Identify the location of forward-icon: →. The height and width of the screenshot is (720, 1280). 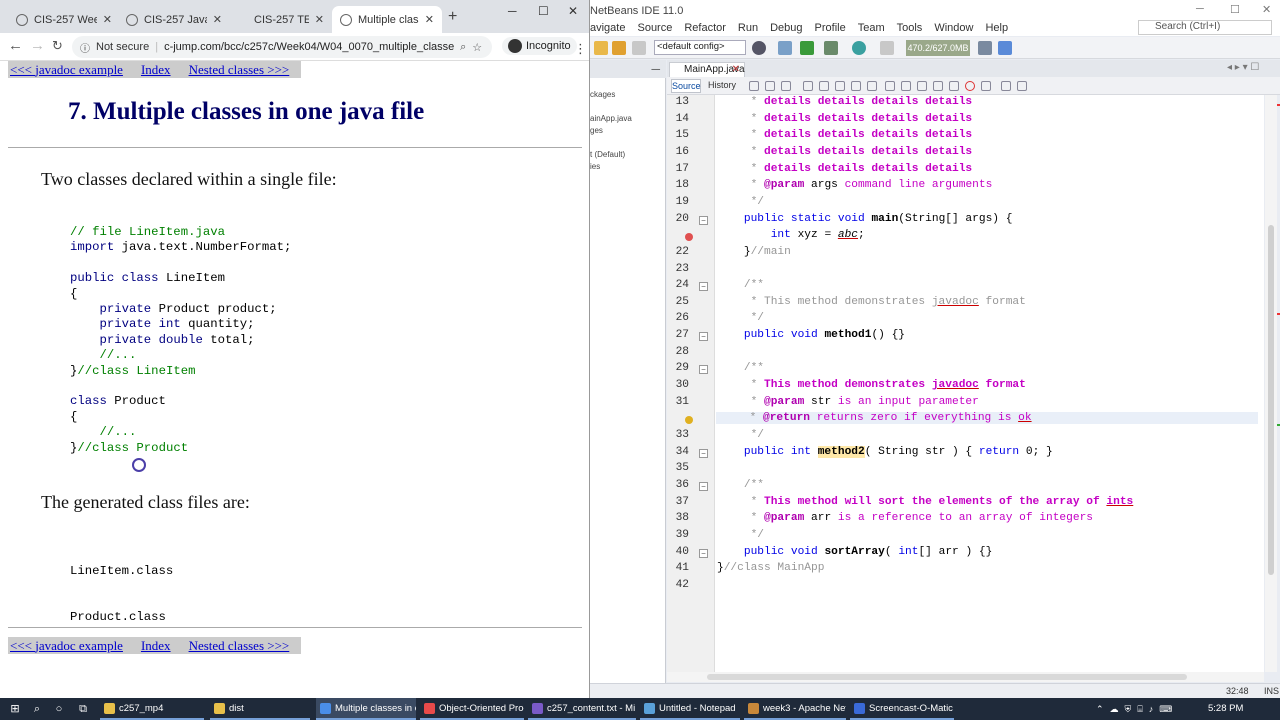
(37, 45).